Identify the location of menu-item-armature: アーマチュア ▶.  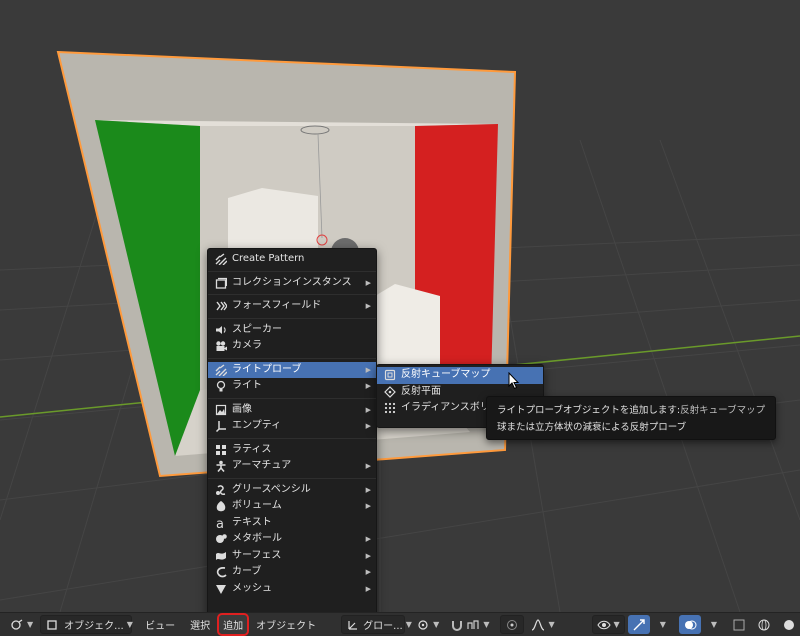
(292, 466).